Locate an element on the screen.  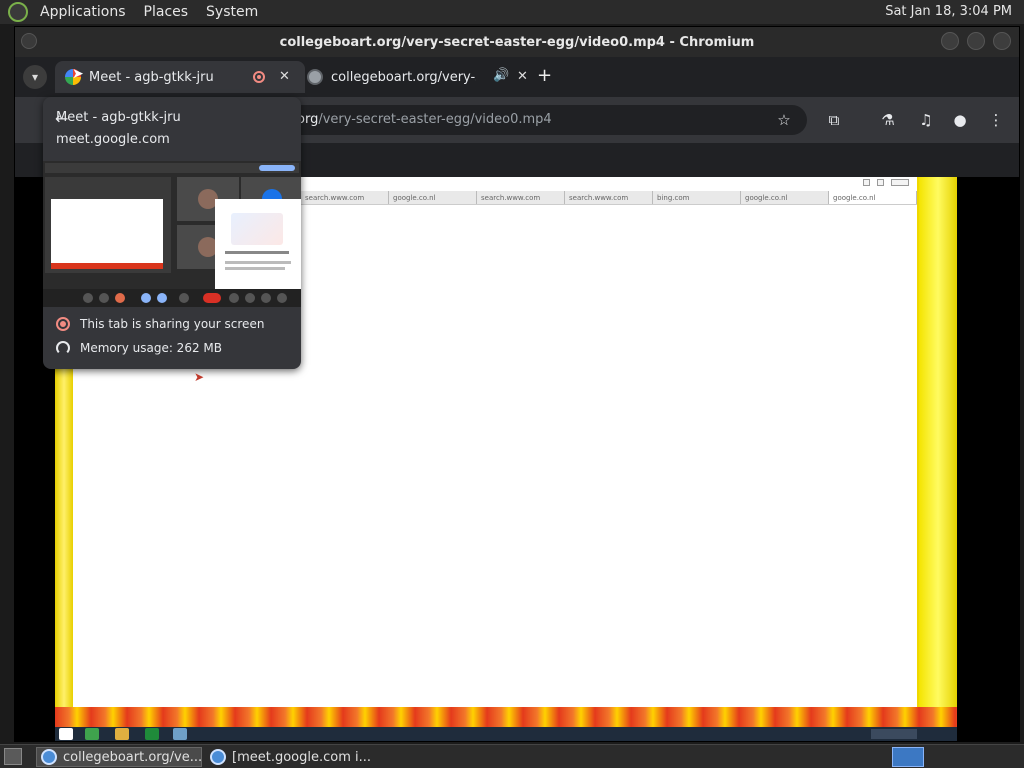
media-controls-icon: ♫ is located at coordinates (926, 120).